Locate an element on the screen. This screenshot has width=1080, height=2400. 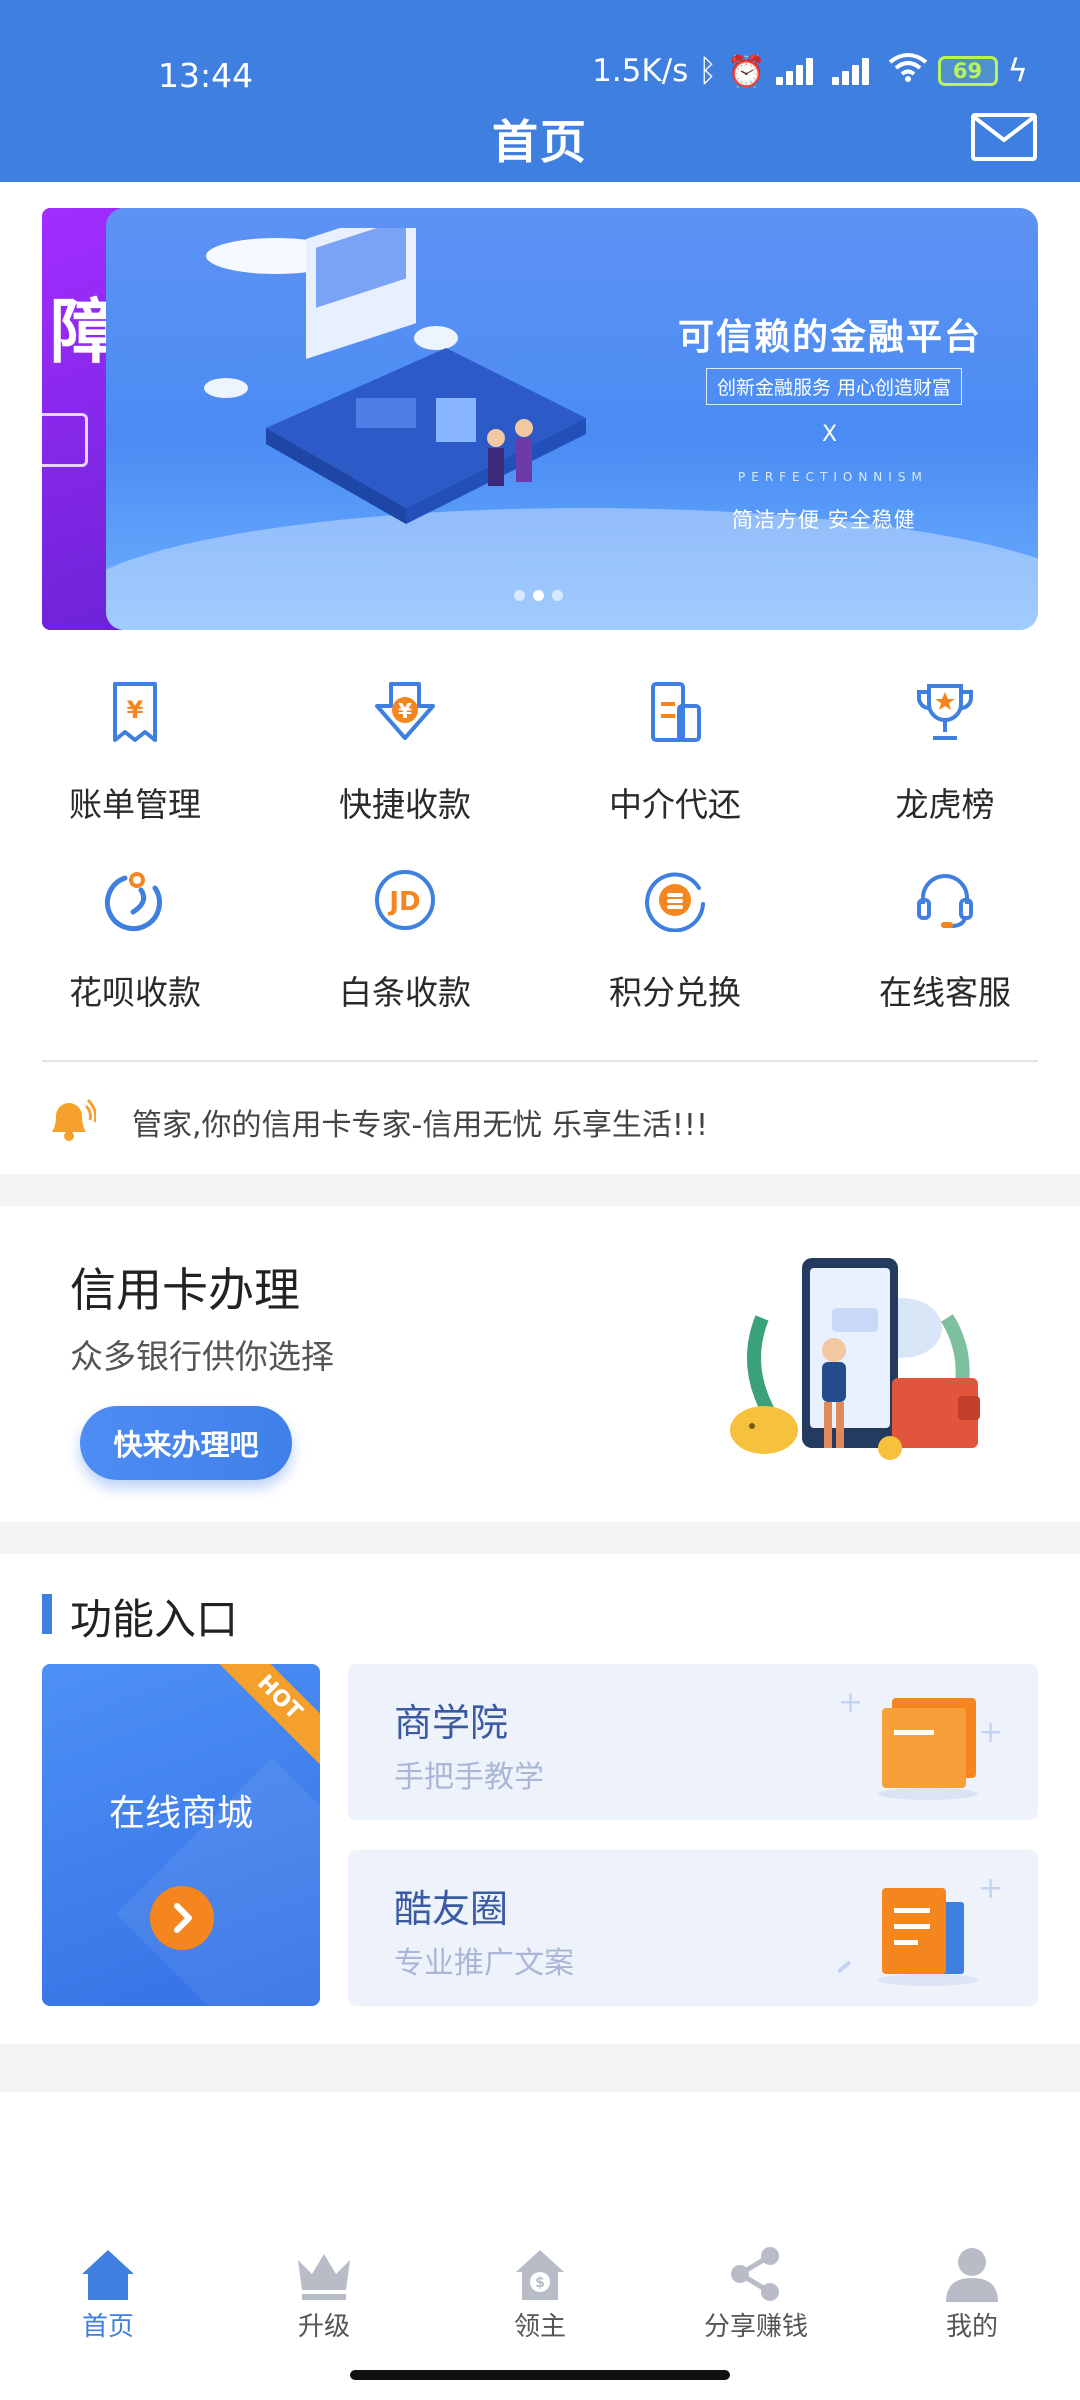
credit-card-title: 信用卡办理 is located at coordinates (185, 1290).